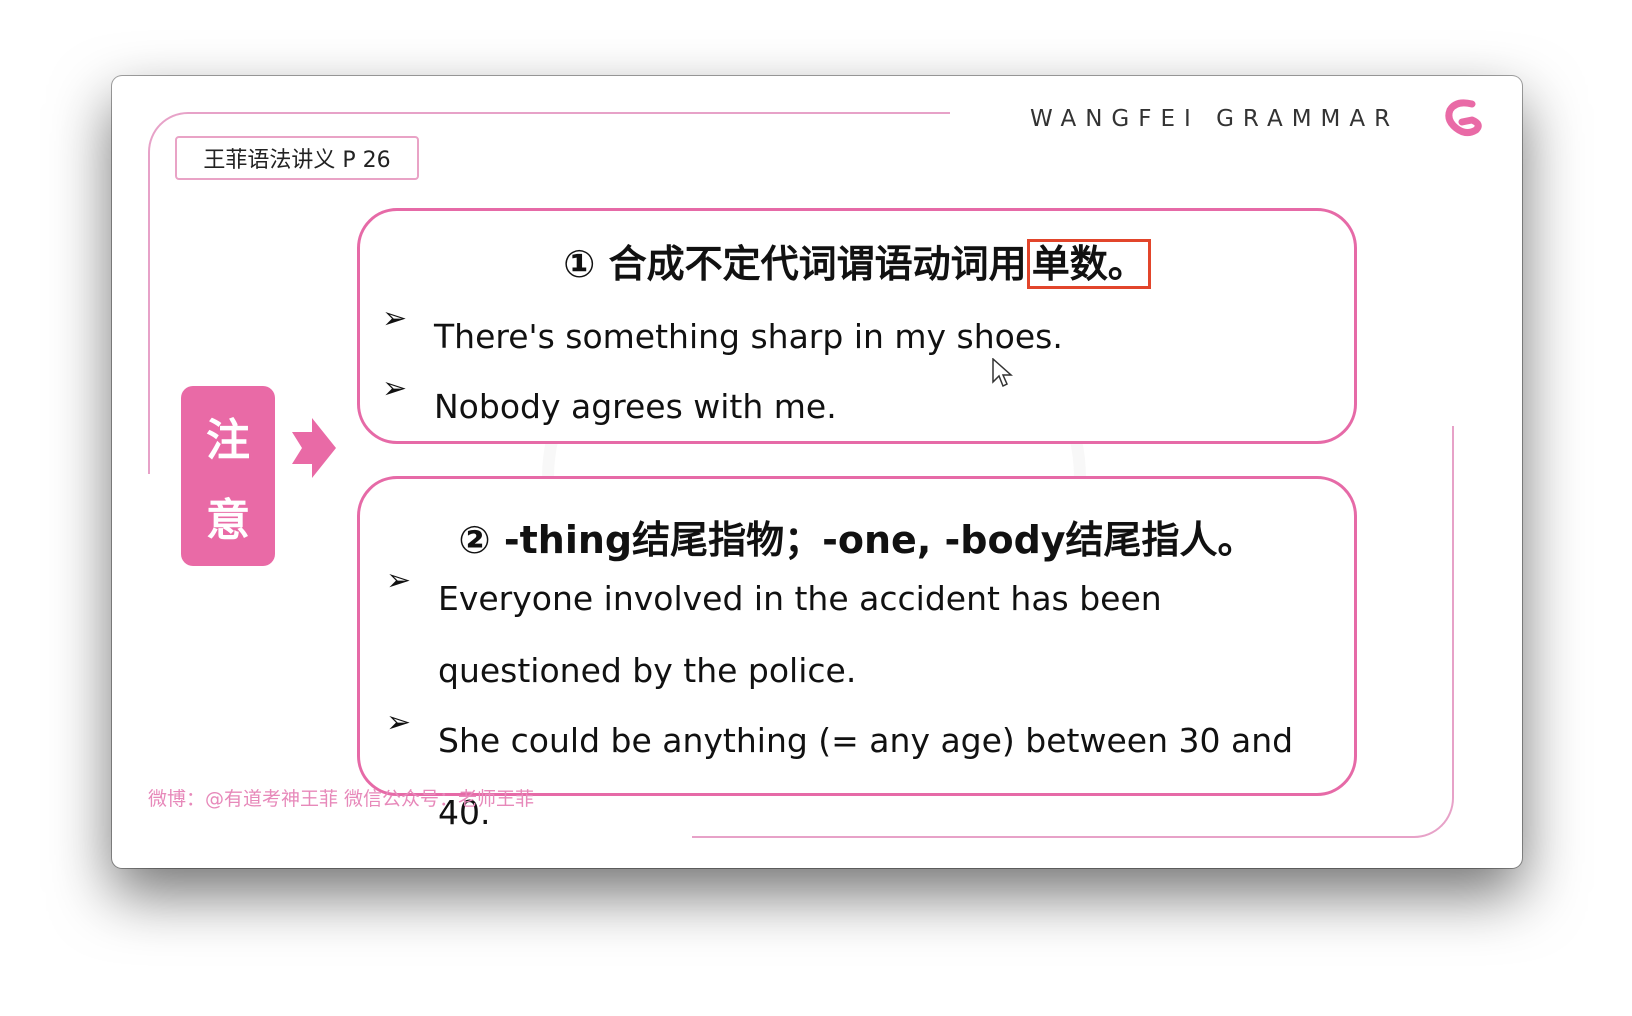 The height and width of the screenshot is (1016, 1632). Describe the element at coordinates (857, 540) in the screenshot. I see `rule-card-2-title: ② -thing结尾指物；-one, -body结尾指人。` at that location.